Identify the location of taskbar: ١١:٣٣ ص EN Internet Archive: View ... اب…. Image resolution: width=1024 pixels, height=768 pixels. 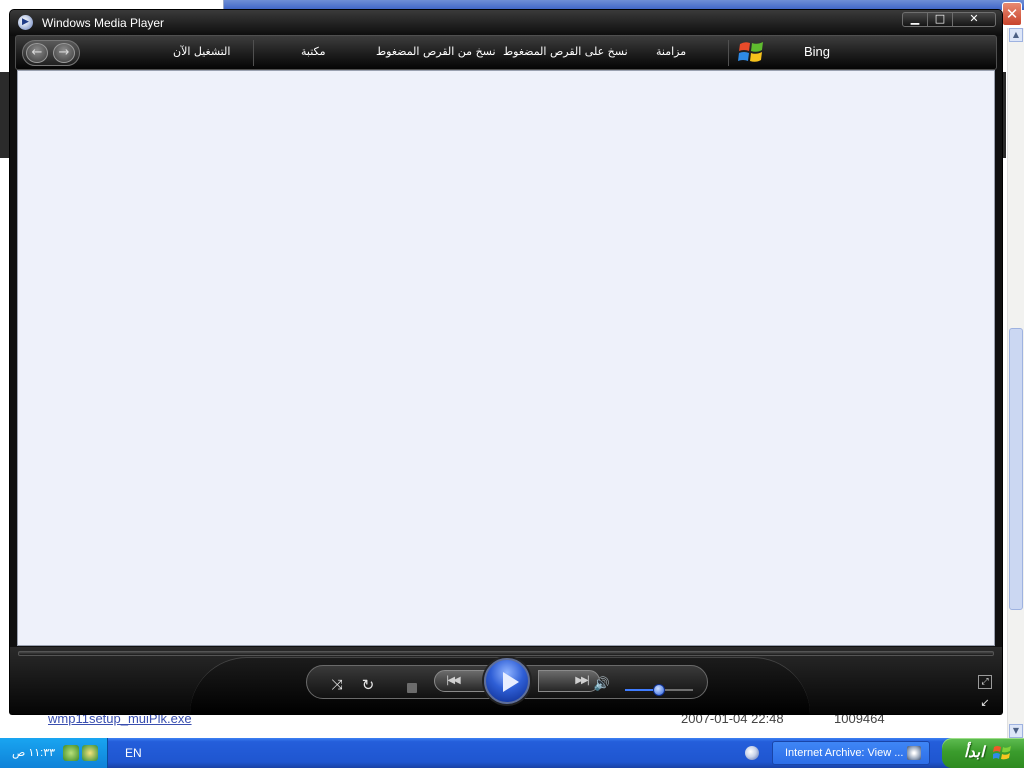
(512, 753).